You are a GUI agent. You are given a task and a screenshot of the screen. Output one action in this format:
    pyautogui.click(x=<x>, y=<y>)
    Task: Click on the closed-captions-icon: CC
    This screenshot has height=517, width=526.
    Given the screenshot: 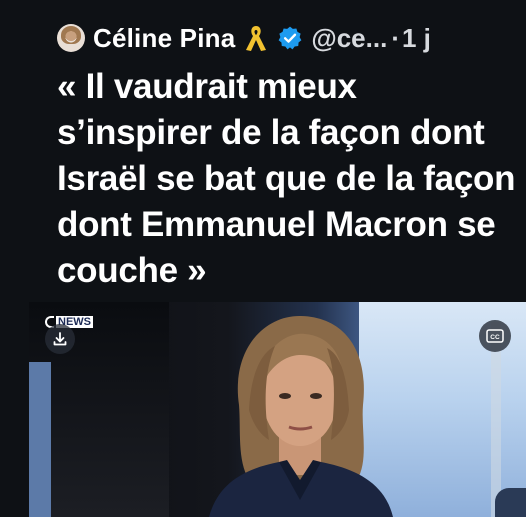 What is the action you would take?
    pyautogui.click(x=495, y=336)
    